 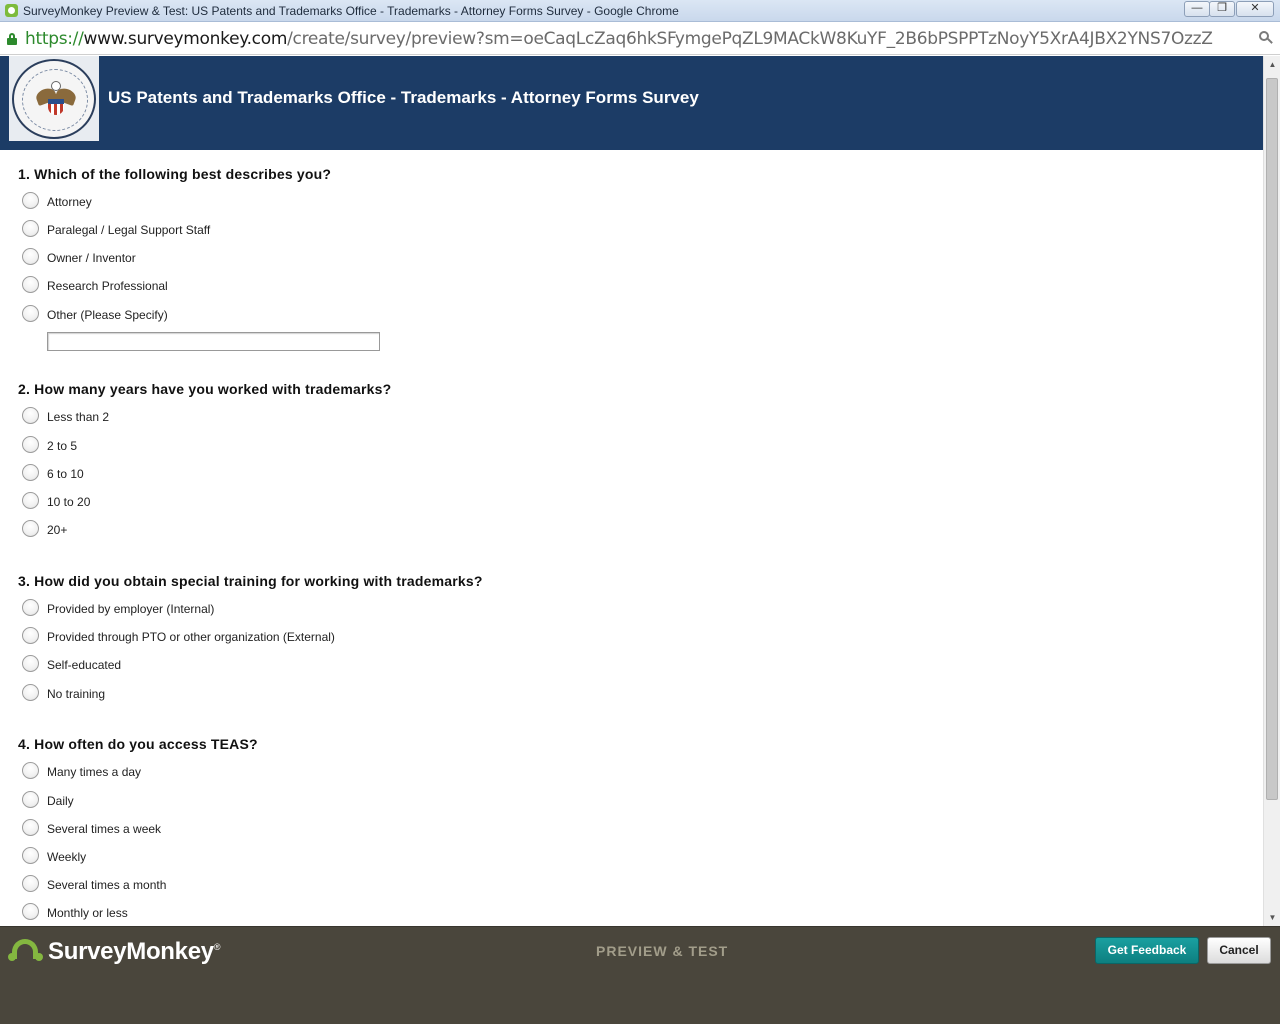 I want to click on surveymonkey-logo-text: SurveyMonkey®, so click(x=134, y=952).